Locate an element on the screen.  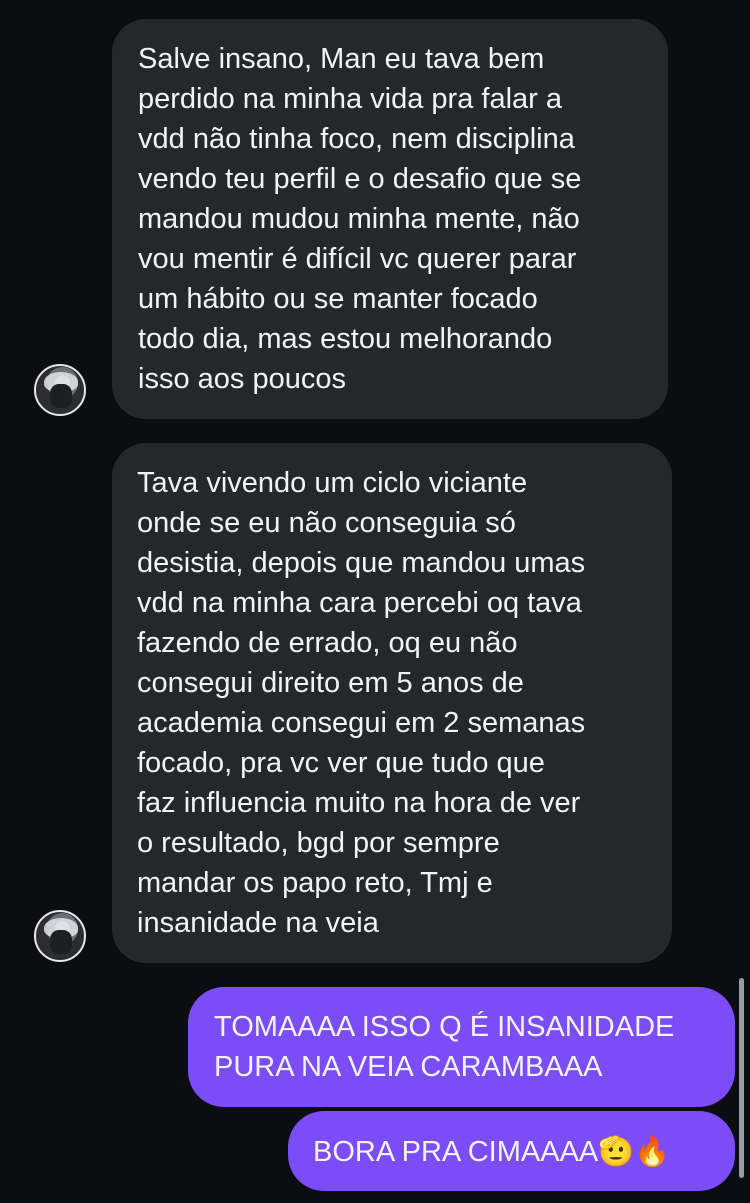
outgoing-message-bubble: BORA PRA CIMAAAA🫡🔥 is located at coordinates (511, 1151).